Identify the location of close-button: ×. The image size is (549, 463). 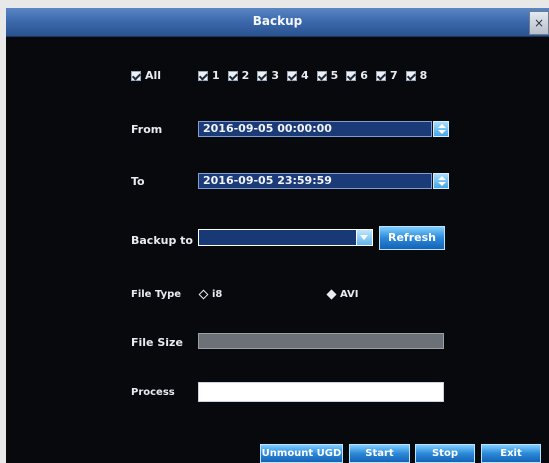
(539, 23).